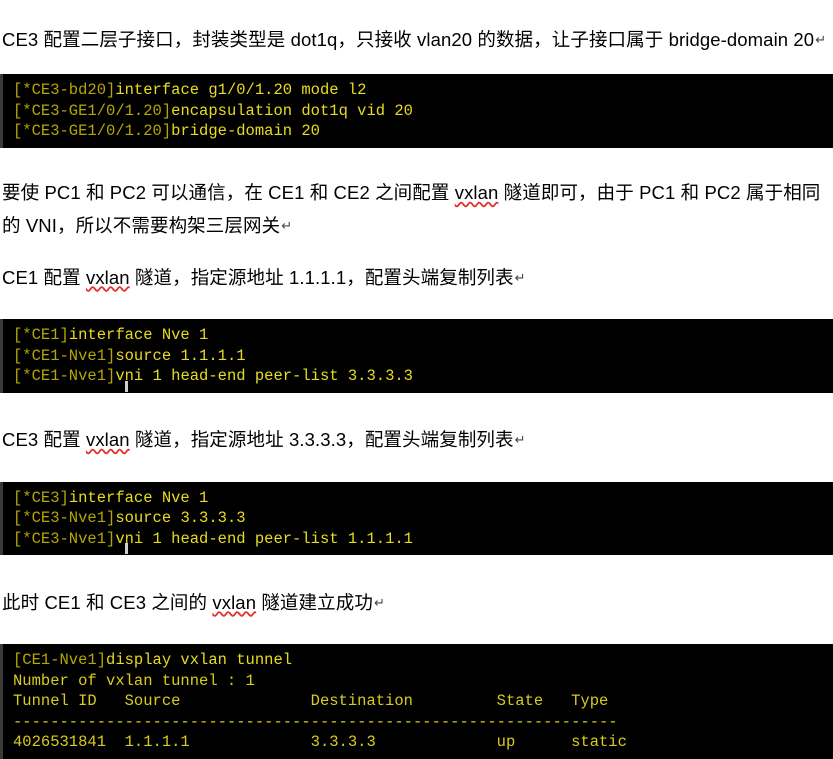  Describe the element at coordinates (423, 518) in the screenshot. I see `terminal-line: [*CE3-Nve1]source 3.3.3.3` at that location.